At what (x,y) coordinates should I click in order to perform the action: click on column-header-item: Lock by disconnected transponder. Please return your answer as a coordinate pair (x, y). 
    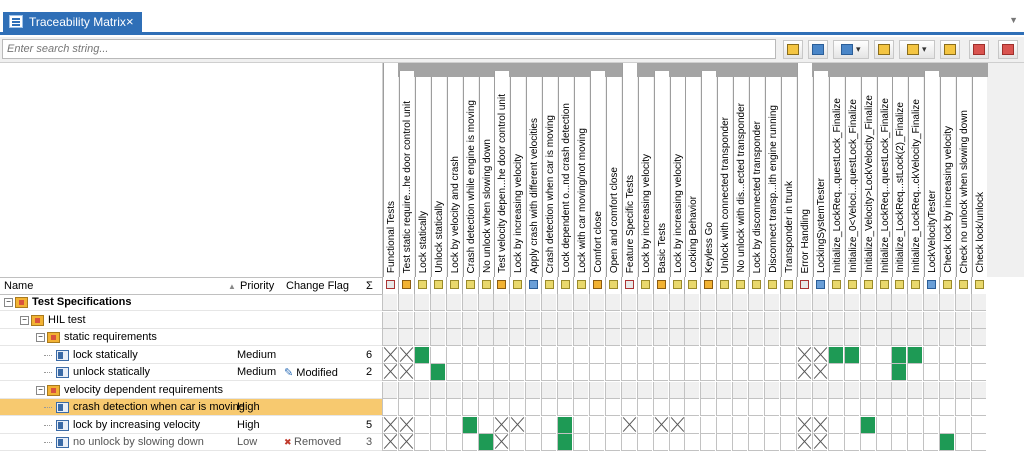
    Looking at the image, I should click on (757, 177).